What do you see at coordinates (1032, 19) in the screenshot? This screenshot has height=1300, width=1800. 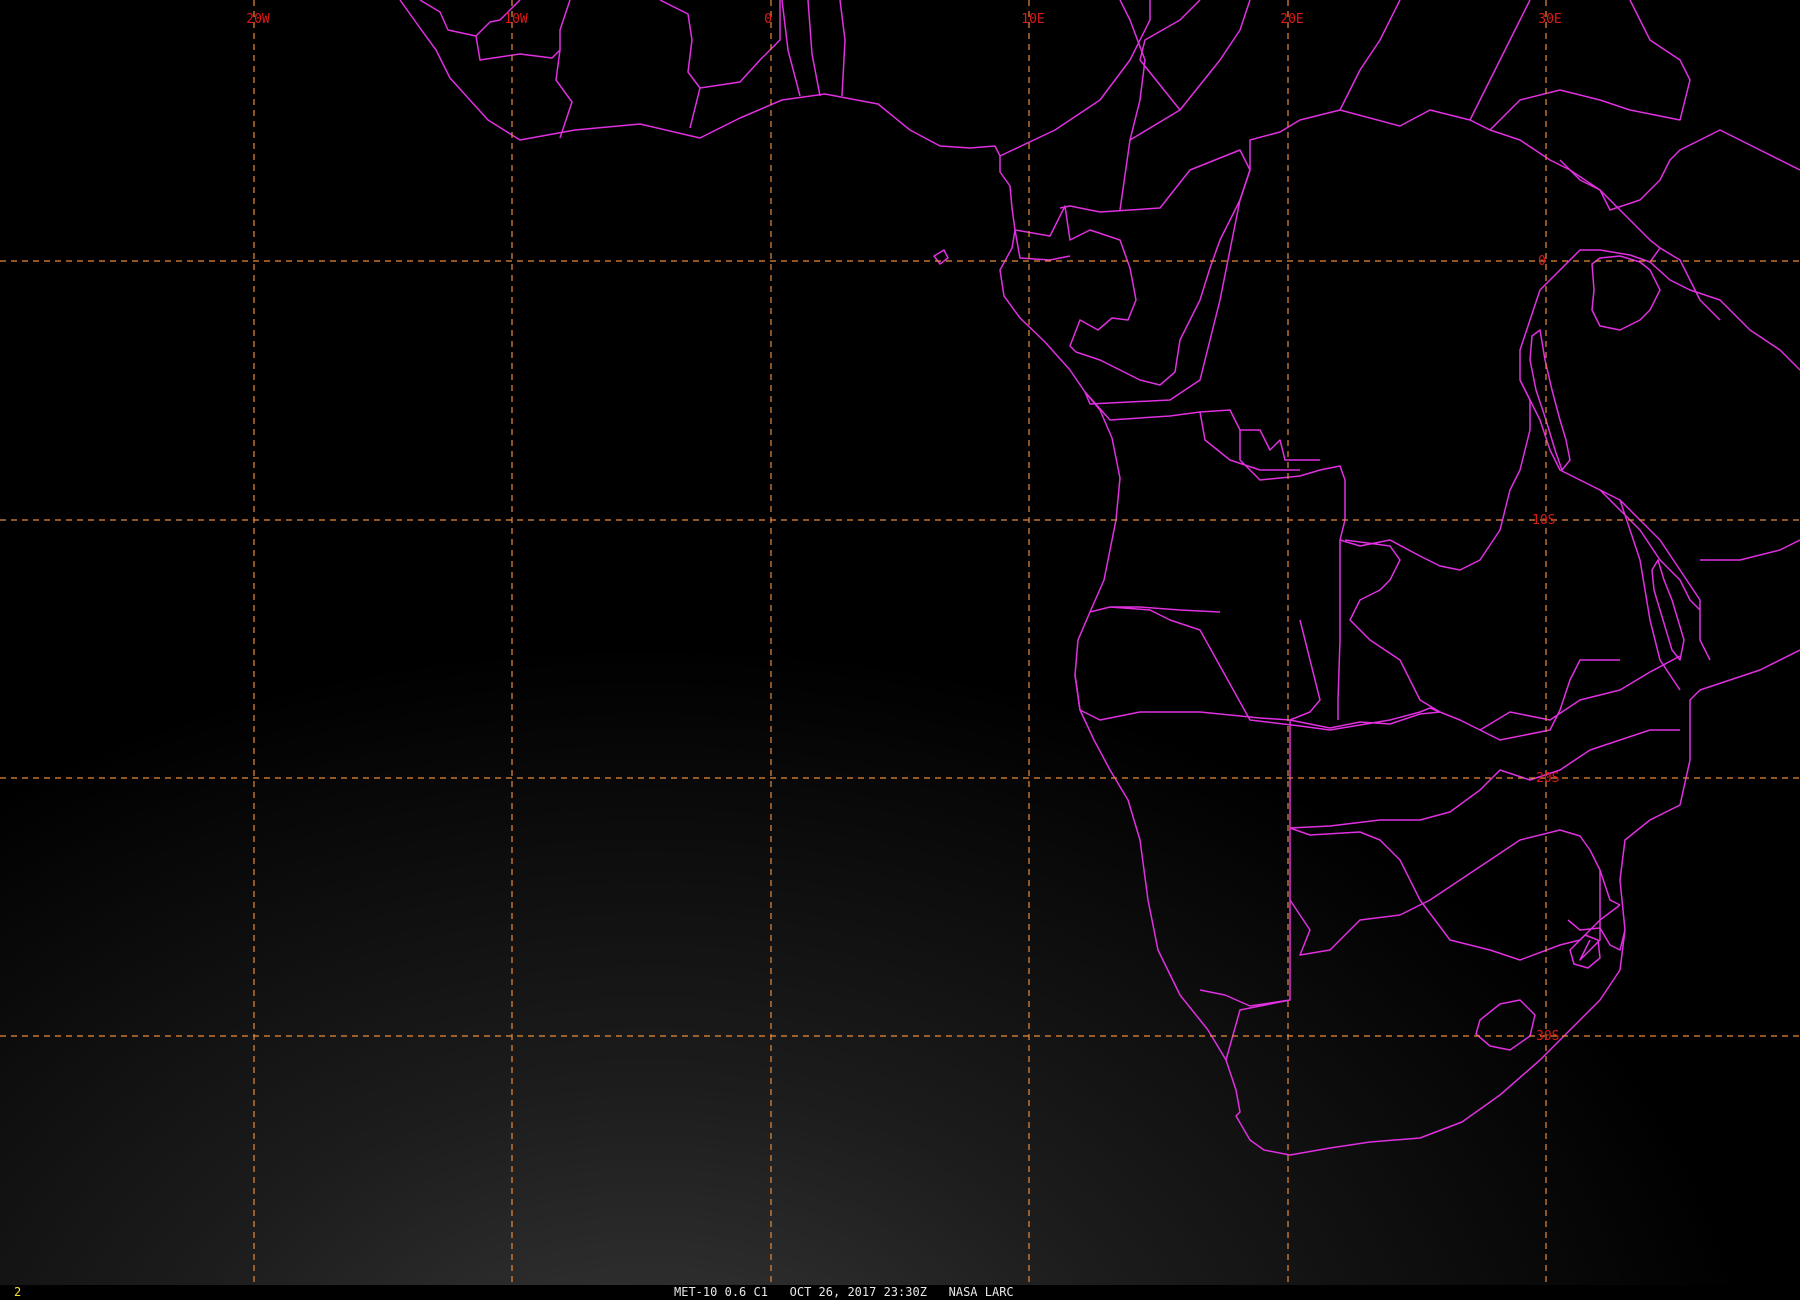 I see `lon-label-10e: 10E` at bounding box center [1032, 19].